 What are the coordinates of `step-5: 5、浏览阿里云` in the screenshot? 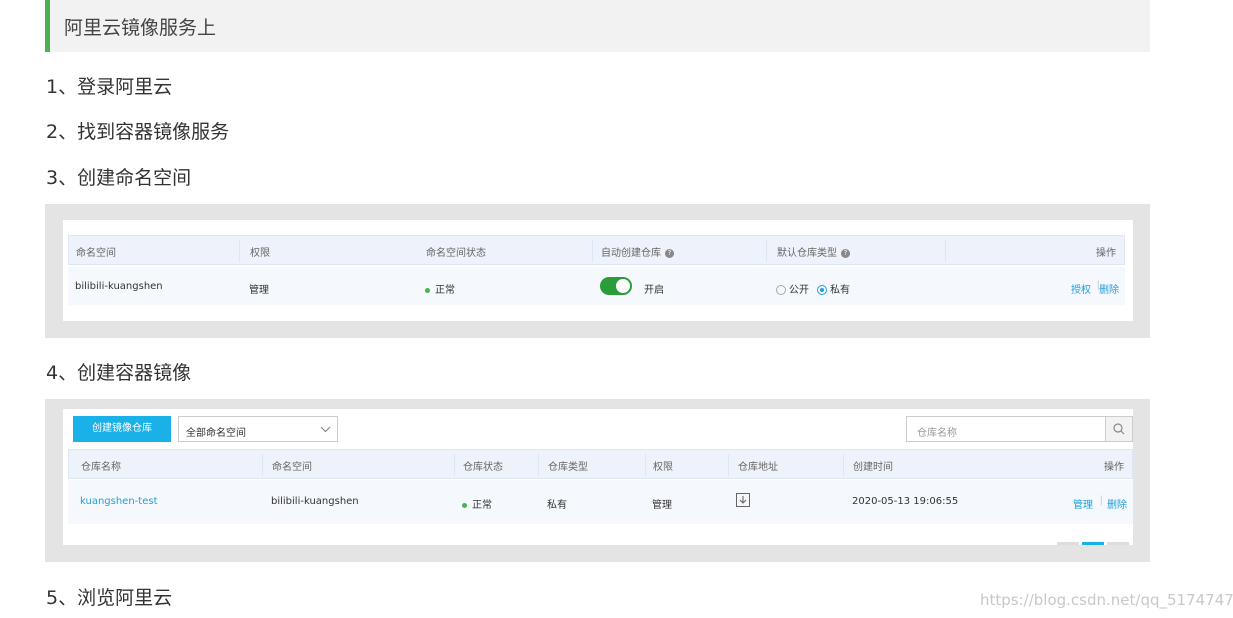 It's located at (109, 598).